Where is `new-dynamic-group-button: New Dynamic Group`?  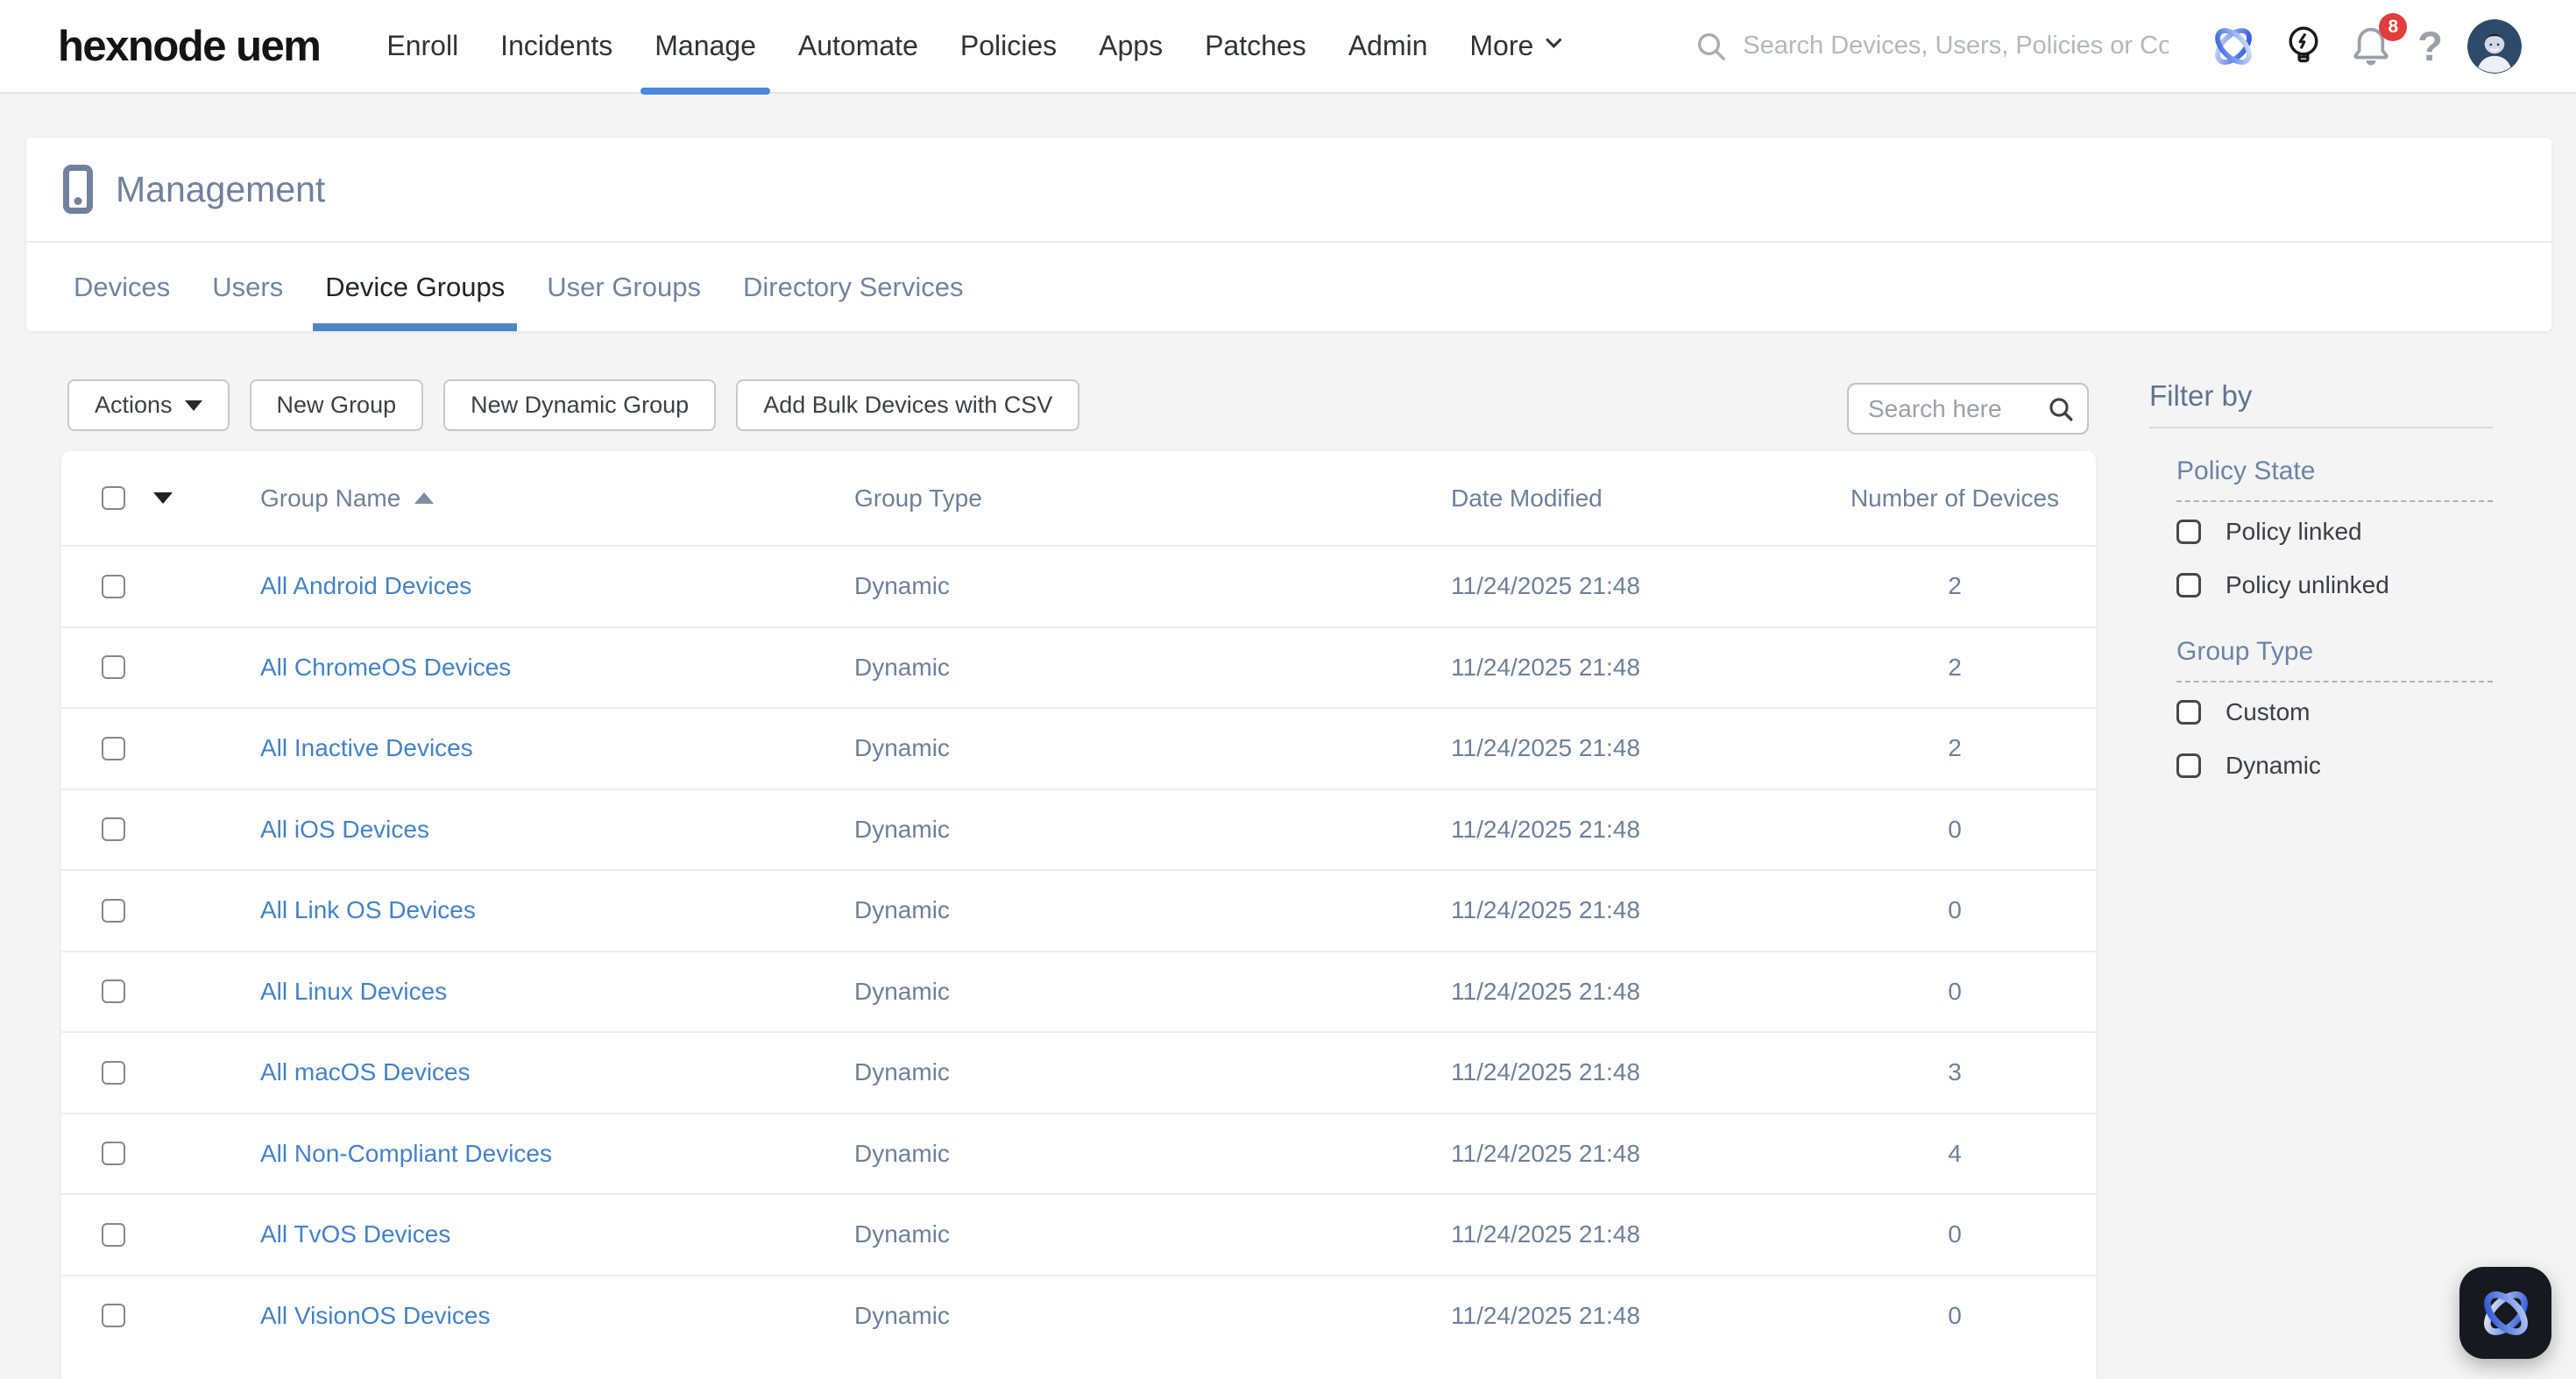
new-dynamic-group-button: New Dynamic Group is located at coordinates (580, 405).